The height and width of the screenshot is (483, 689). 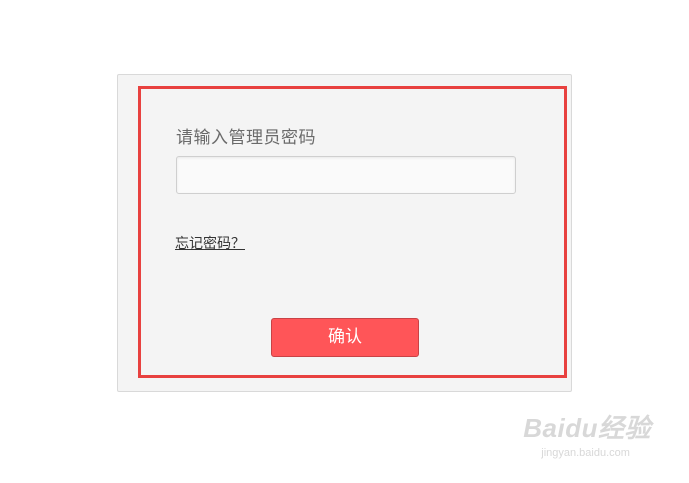 What do you see at coordinates (345, 337) in the screenshot?
I see `confirm-button: 确认` at bounding box center [345, 337].